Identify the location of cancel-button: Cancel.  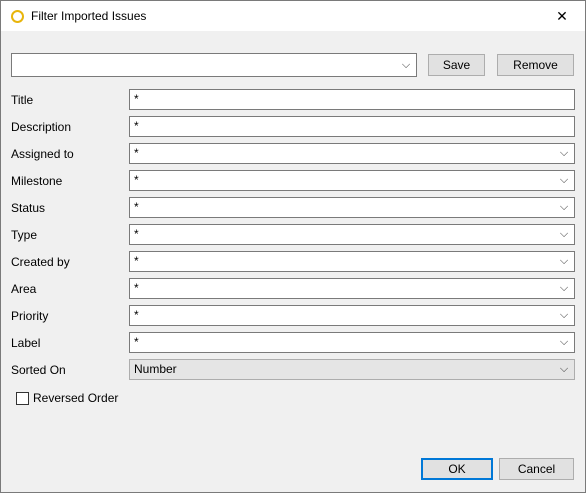
(536, 469).